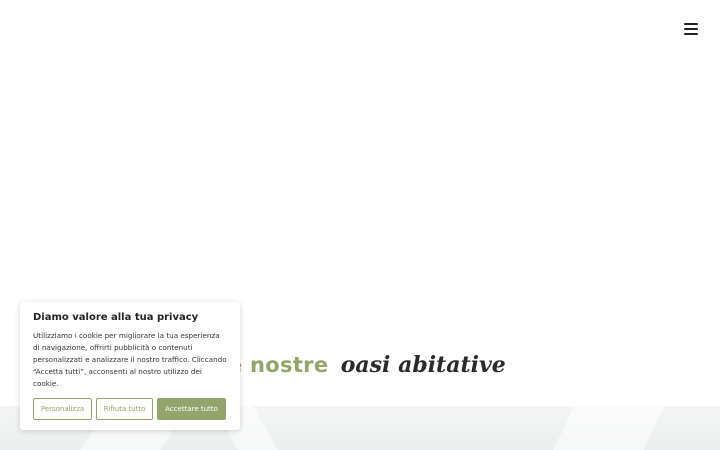 This screenshot has width=720, height=450. I want to click on decorative-shape, so click(605, 428).